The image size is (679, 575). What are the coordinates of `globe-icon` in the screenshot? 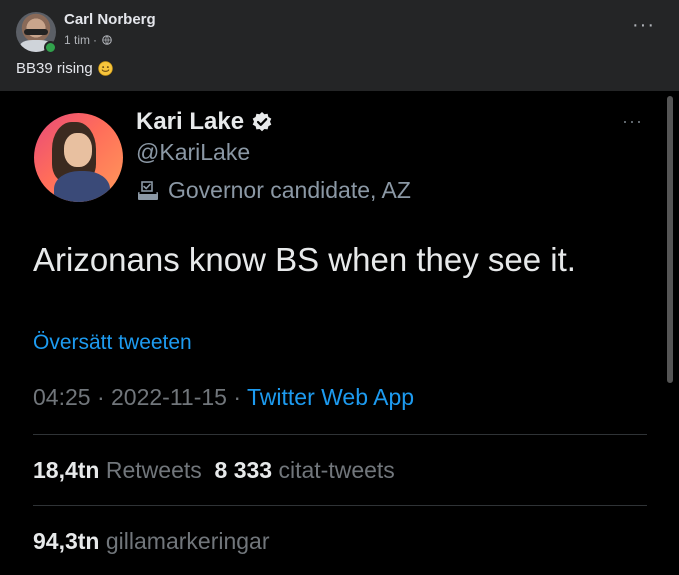 It's located at (107, 40).